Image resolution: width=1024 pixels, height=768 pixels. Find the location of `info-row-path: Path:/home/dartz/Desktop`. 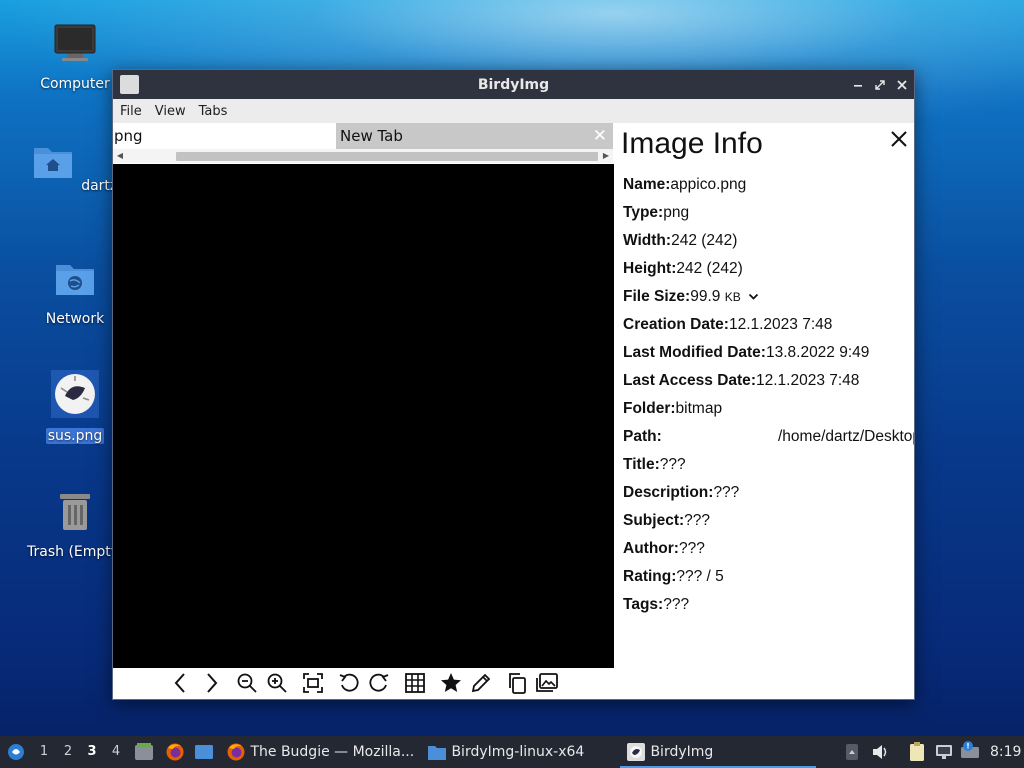

info-row-path: Path:/home/dartz/Desktop is located at coordinates (768, 439).